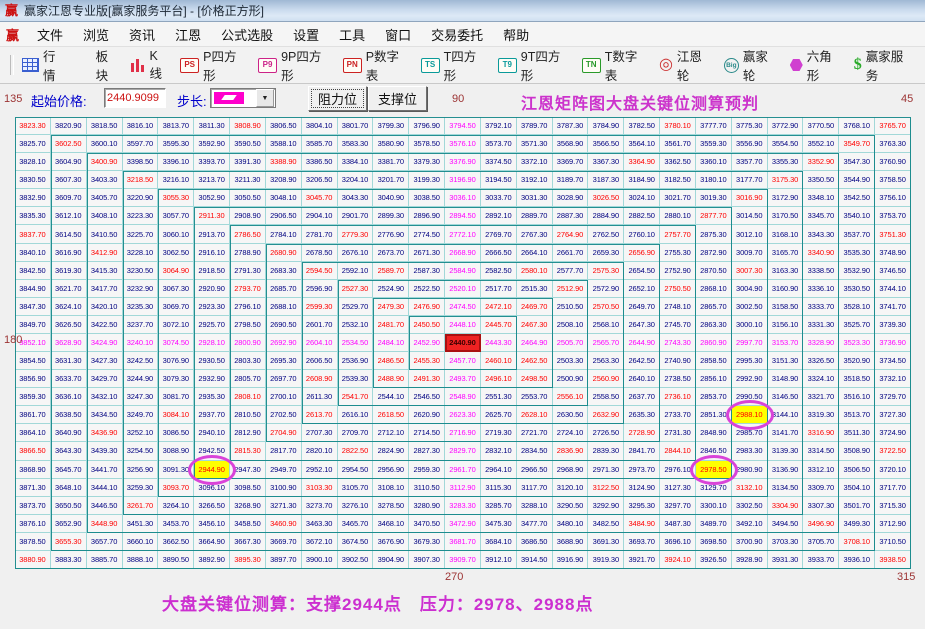  What do you see at coordinates (678, 541) in the screenshot?
I see `grid-cell: 3696.10` at bounding box center [678, 541].